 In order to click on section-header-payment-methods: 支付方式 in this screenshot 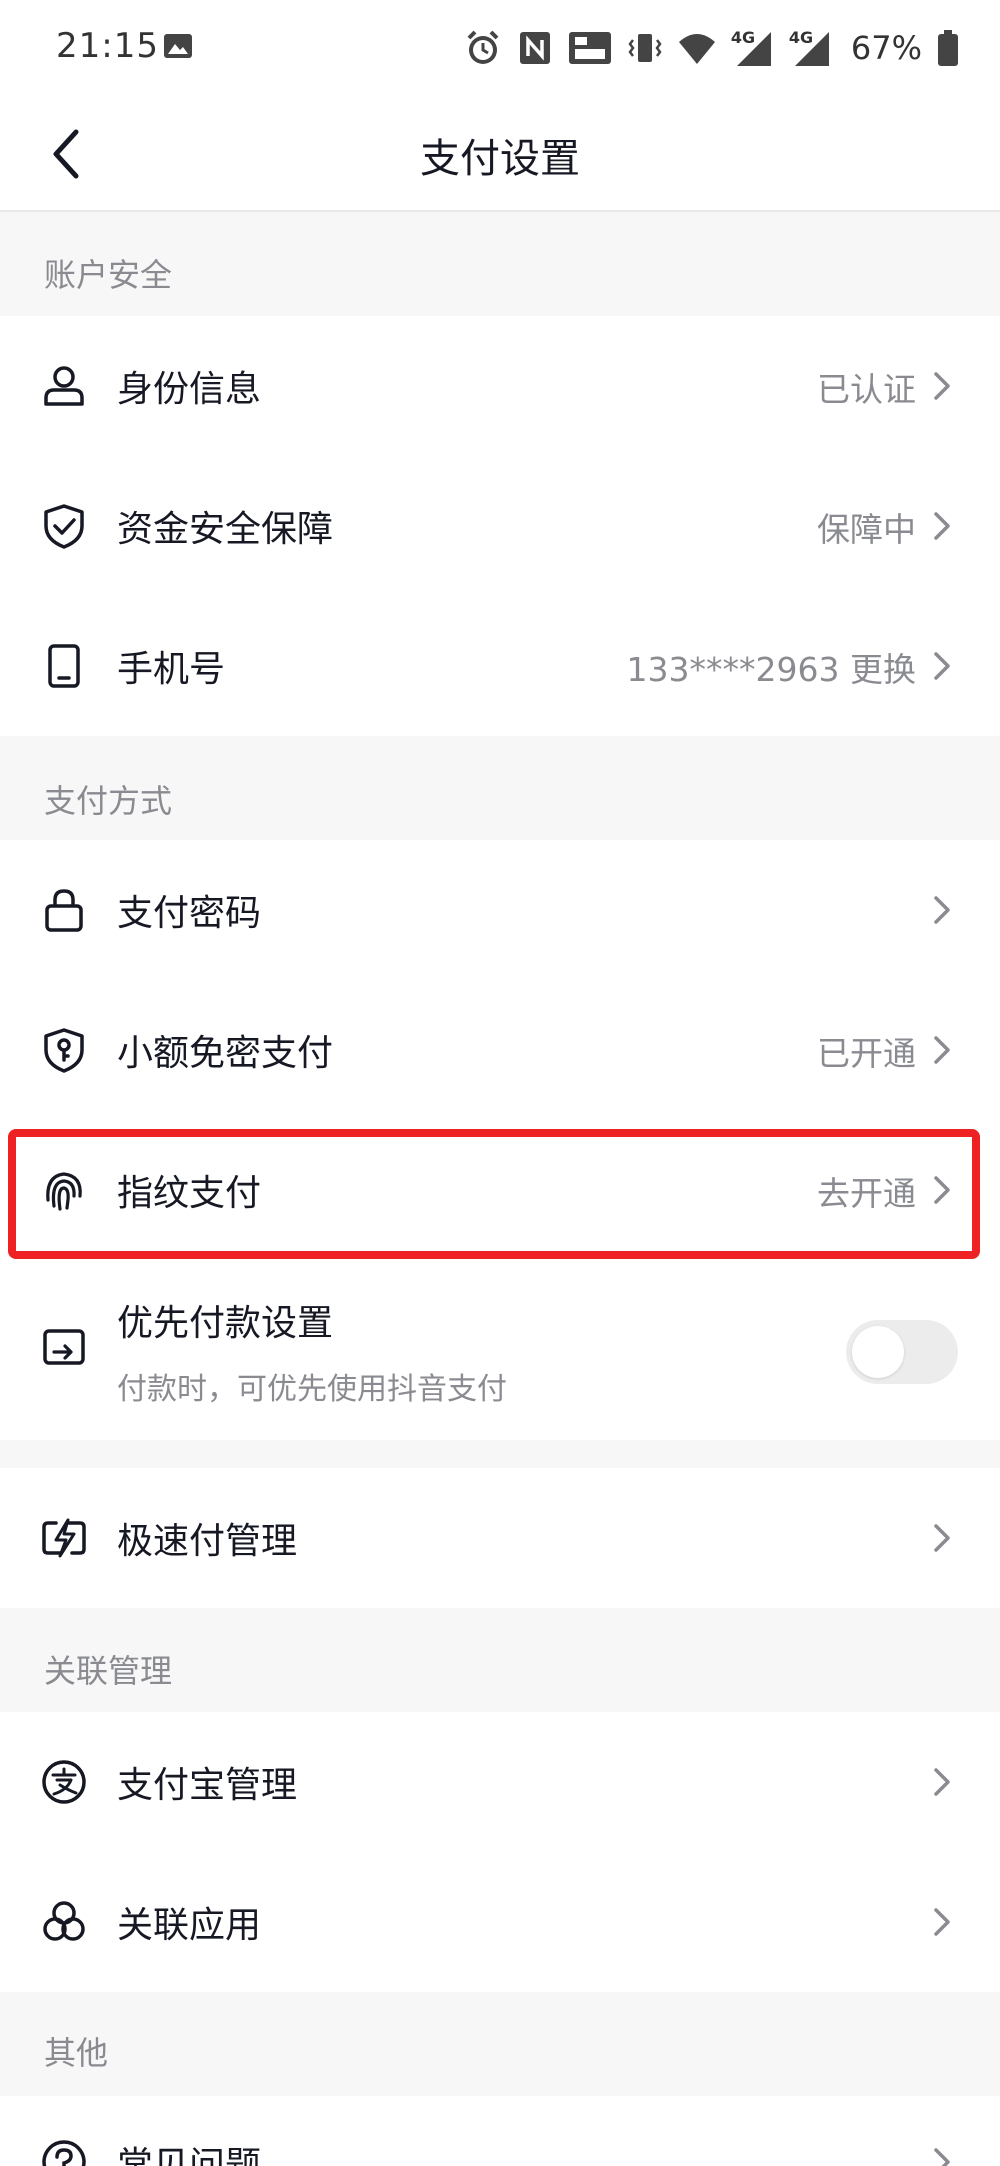, I will do `click(500, 788)`.